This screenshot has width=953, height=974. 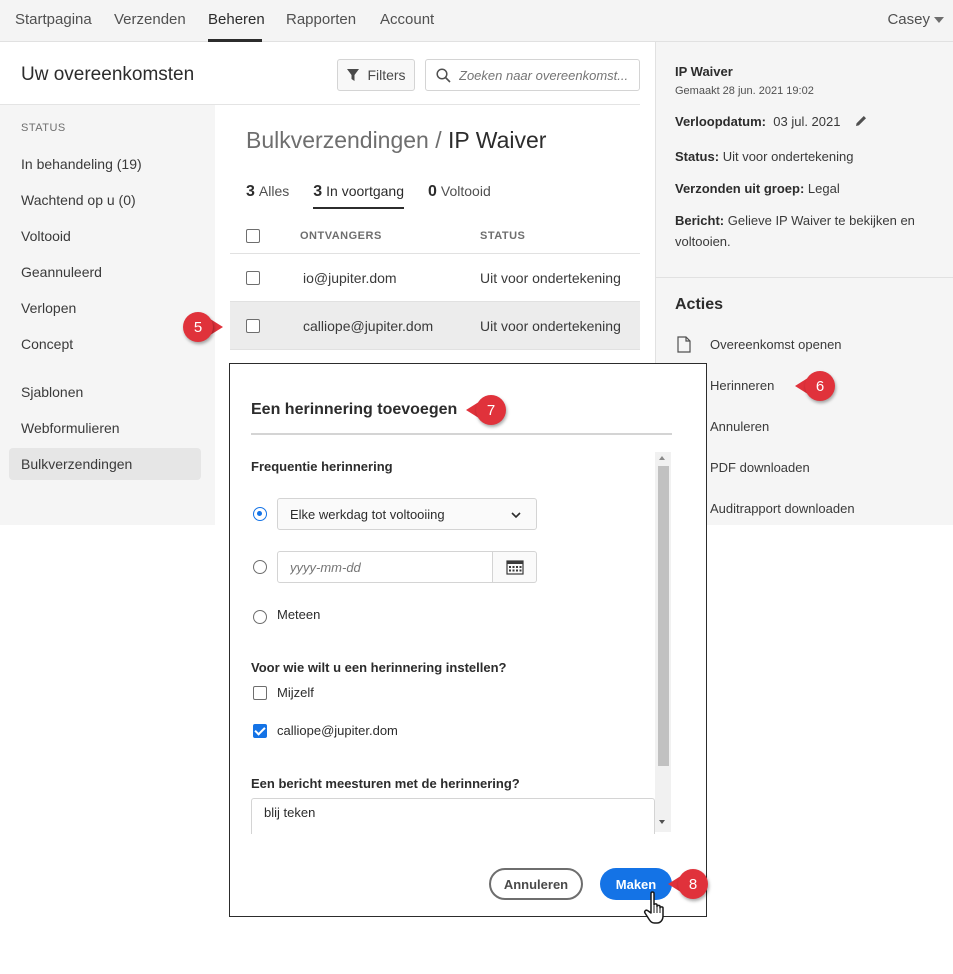 I want to click on checkbox-recipient, so click(x=260, y=731).